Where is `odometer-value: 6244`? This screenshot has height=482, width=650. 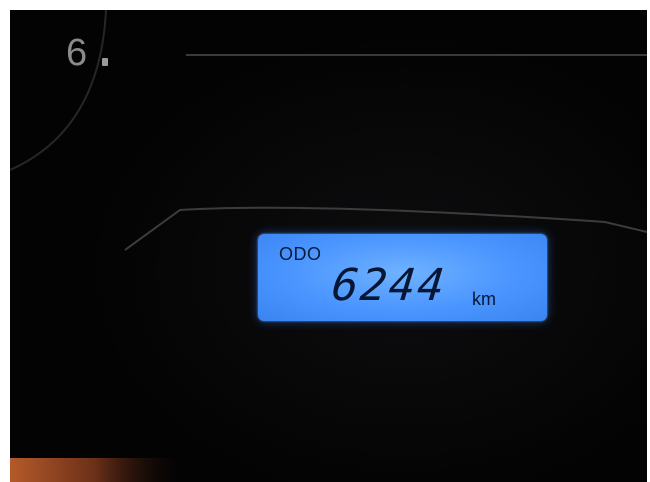
odometer-value: 6244 is located at coordinates (389, 285).